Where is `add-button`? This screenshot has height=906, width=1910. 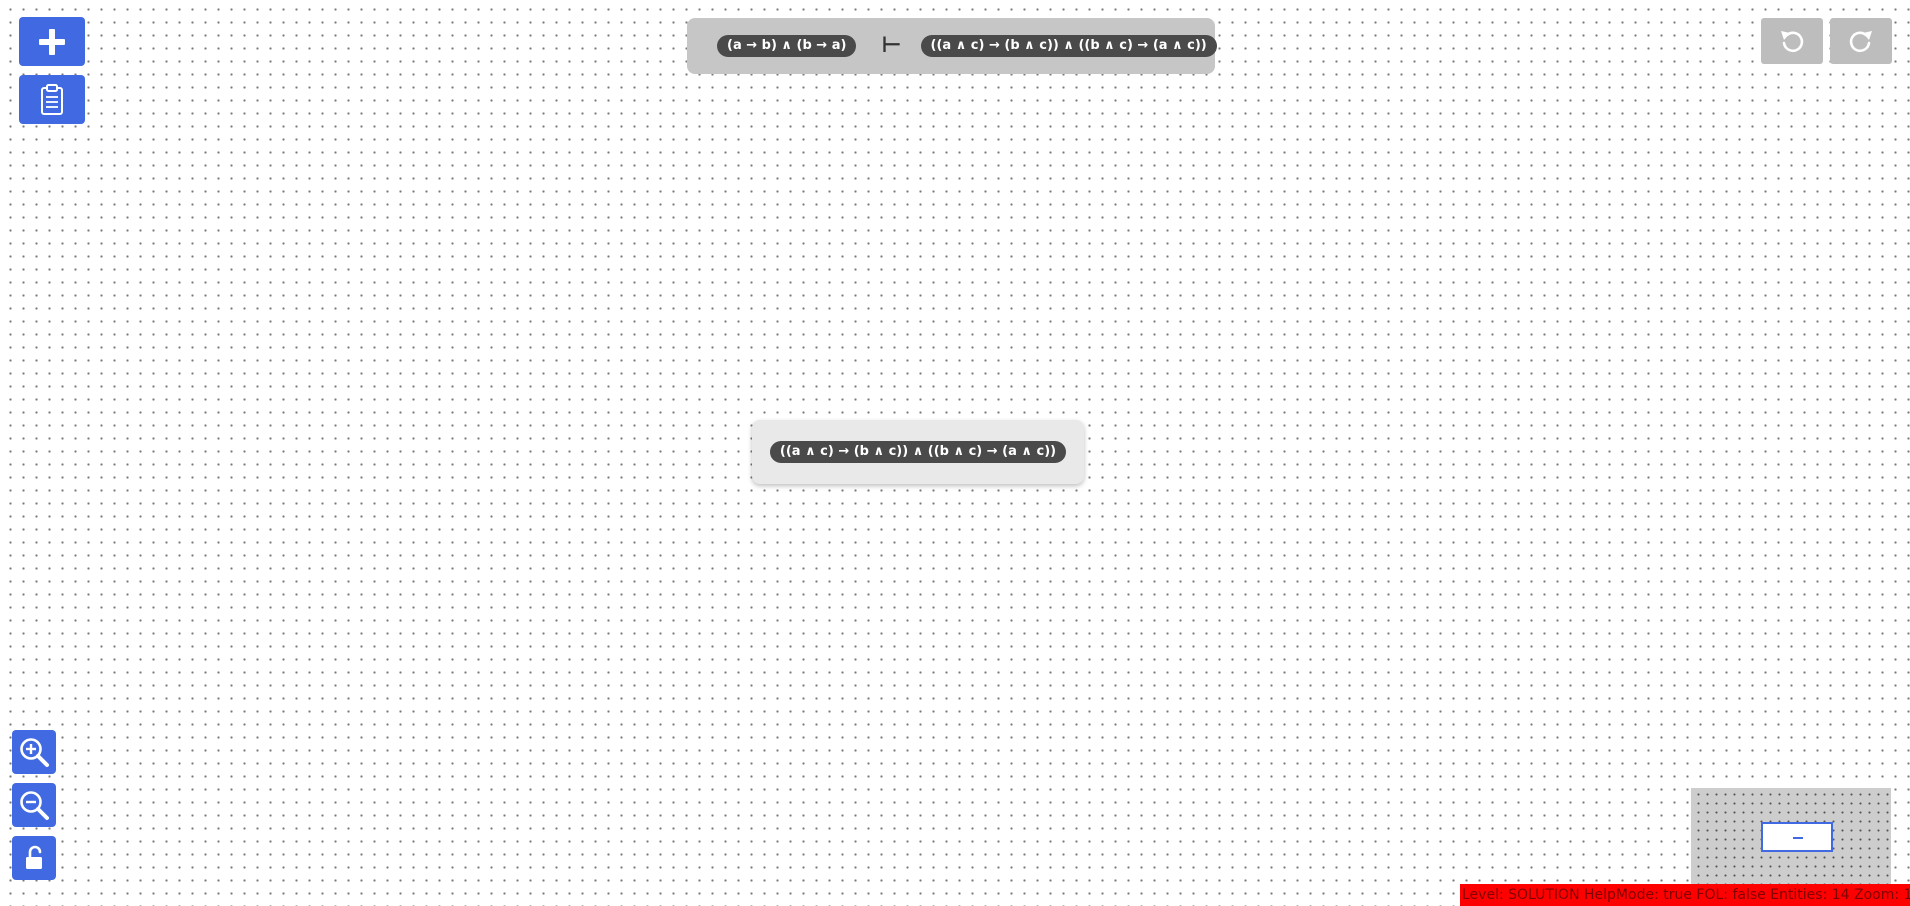
add-button is located at coordinates (52, 41).